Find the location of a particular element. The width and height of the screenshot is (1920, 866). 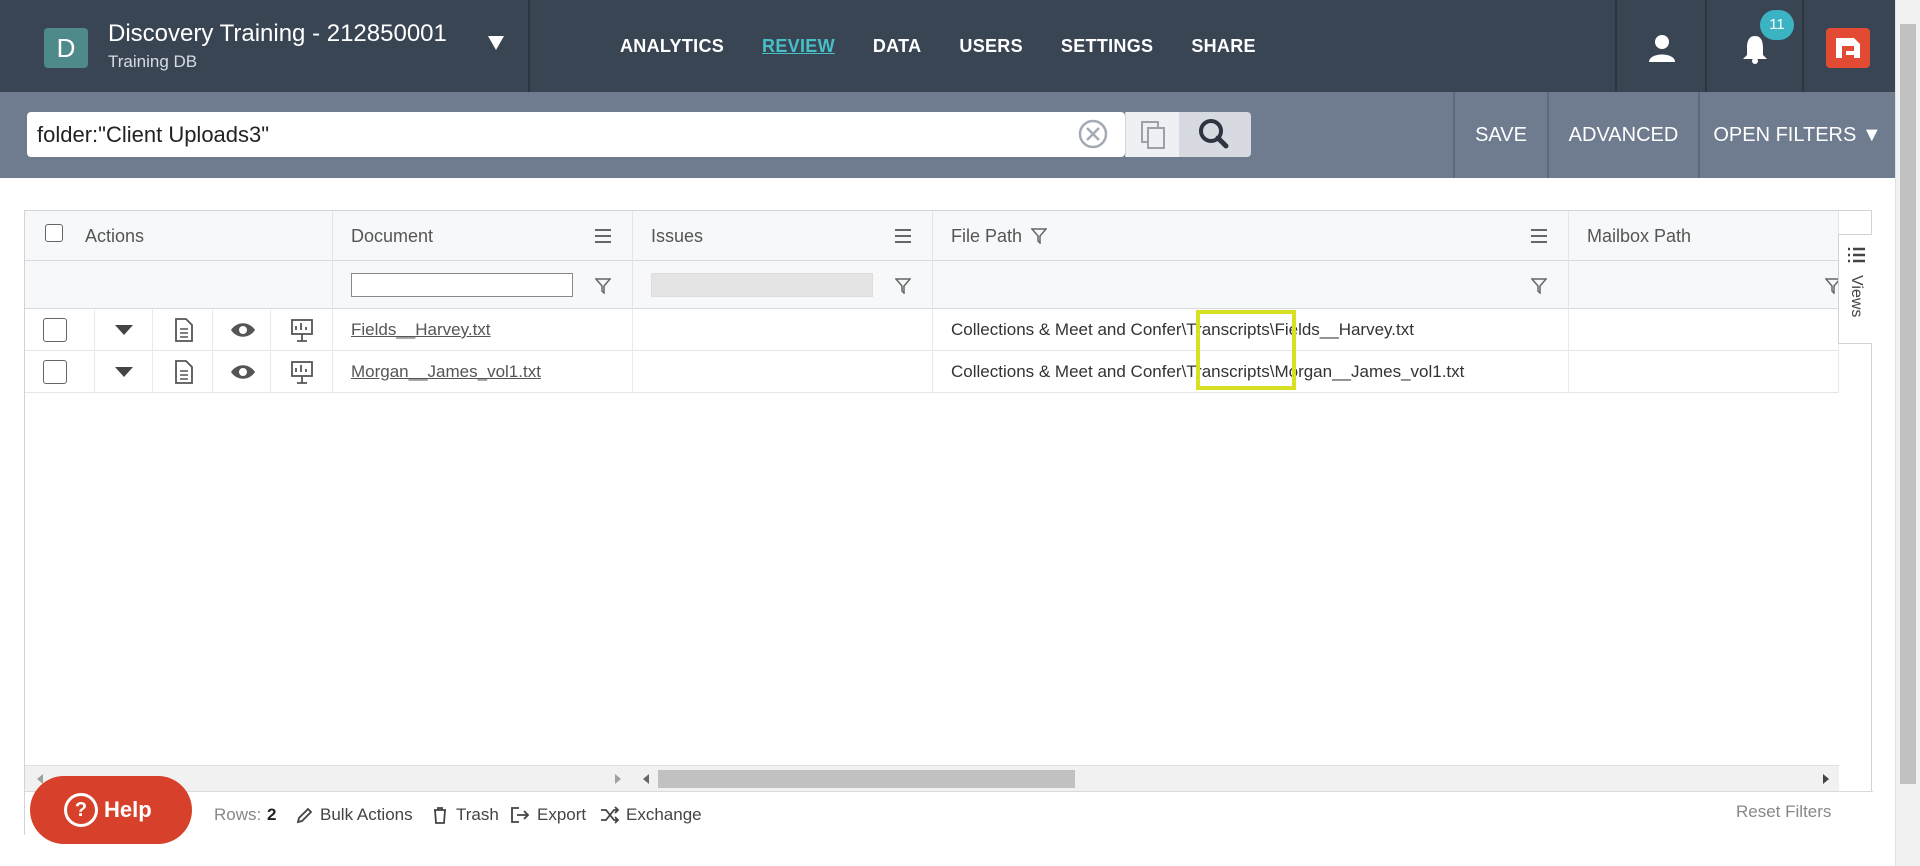

trash-button: Trash is located at coordinates (477, 815).